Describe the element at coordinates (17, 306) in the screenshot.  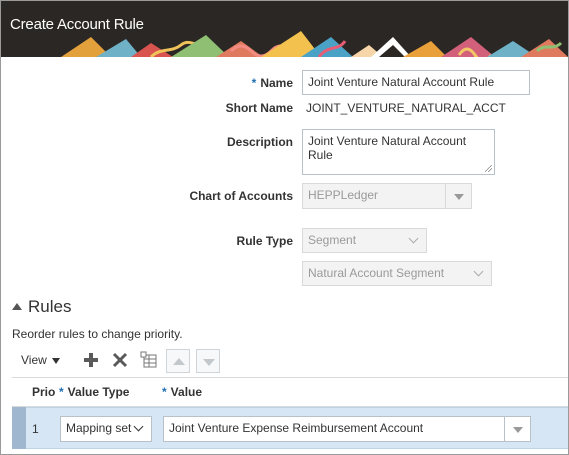
I see `collapse-triangle-icon` at that location.